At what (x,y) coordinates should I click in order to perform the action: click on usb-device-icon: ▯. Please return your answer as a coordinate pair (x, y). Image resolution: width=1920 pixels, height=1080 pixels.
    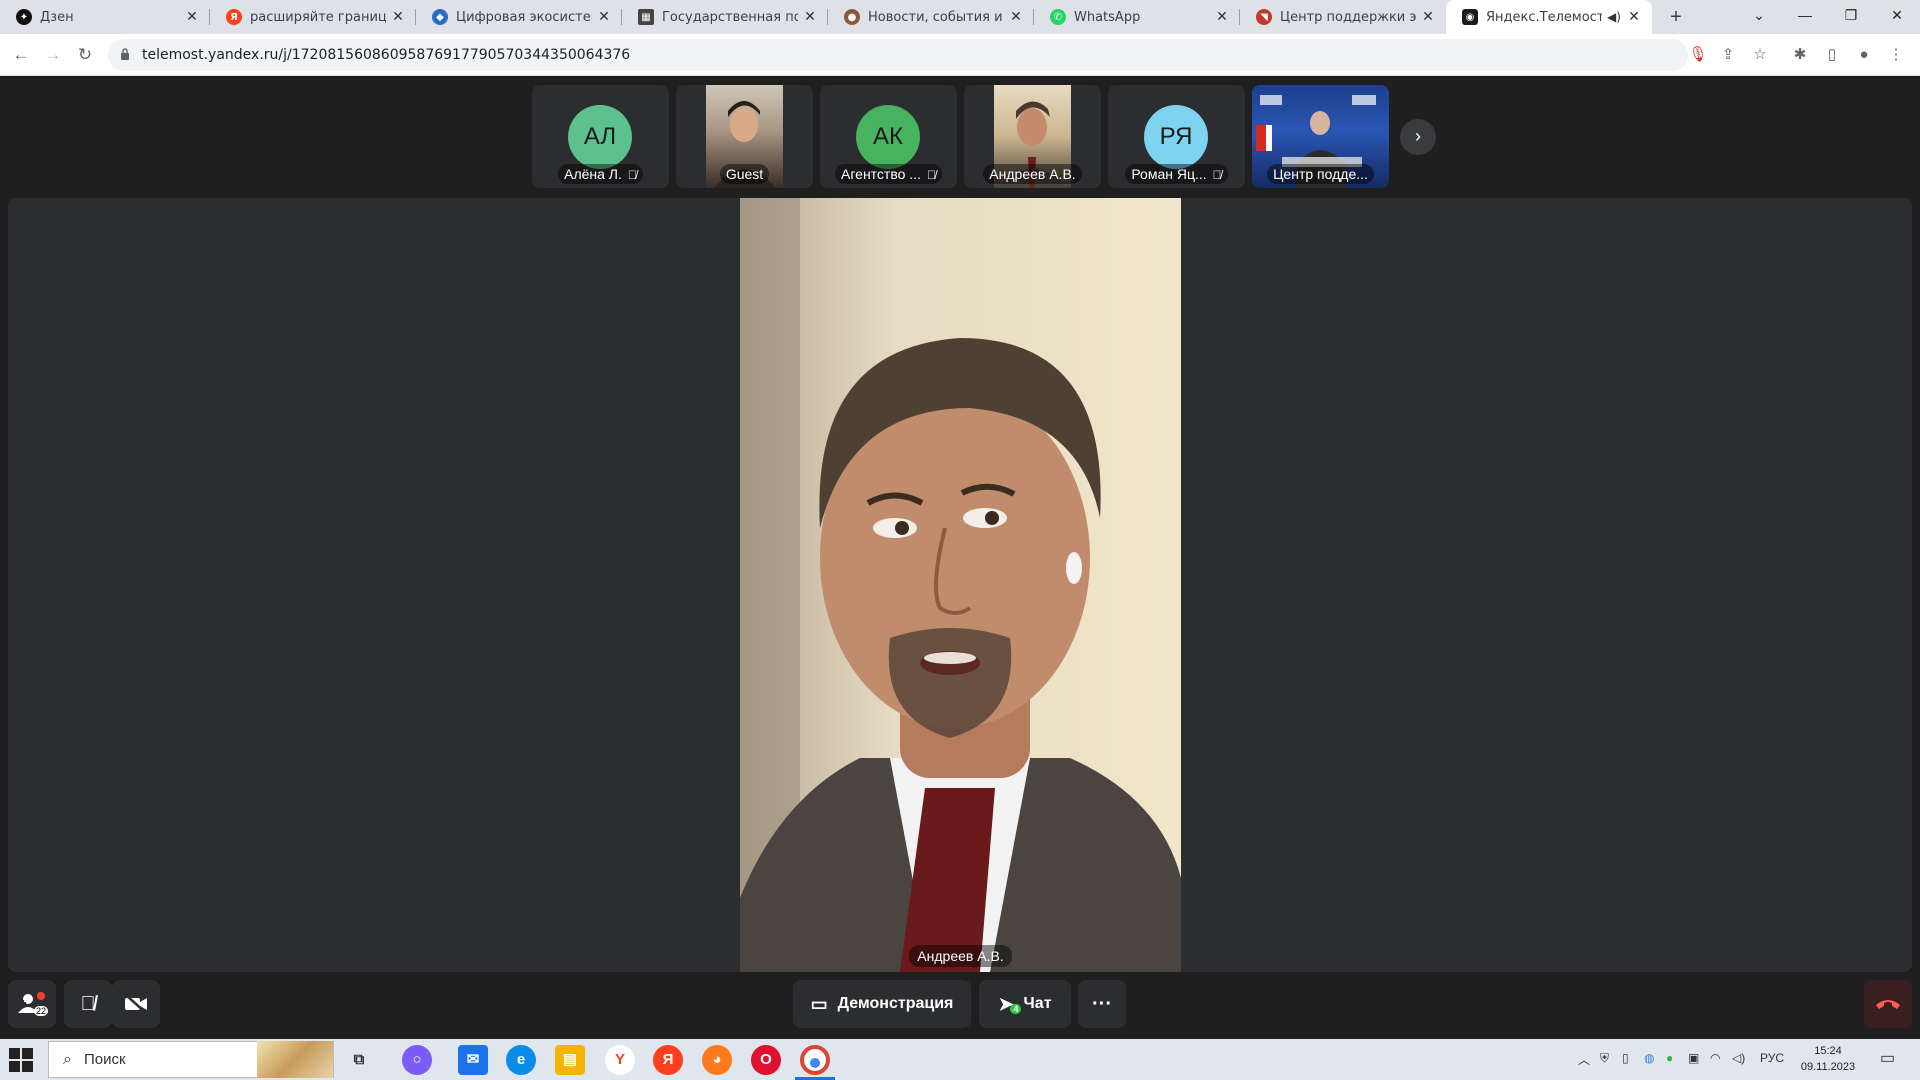
    Looking at the image, I should click on (1625, 1058).